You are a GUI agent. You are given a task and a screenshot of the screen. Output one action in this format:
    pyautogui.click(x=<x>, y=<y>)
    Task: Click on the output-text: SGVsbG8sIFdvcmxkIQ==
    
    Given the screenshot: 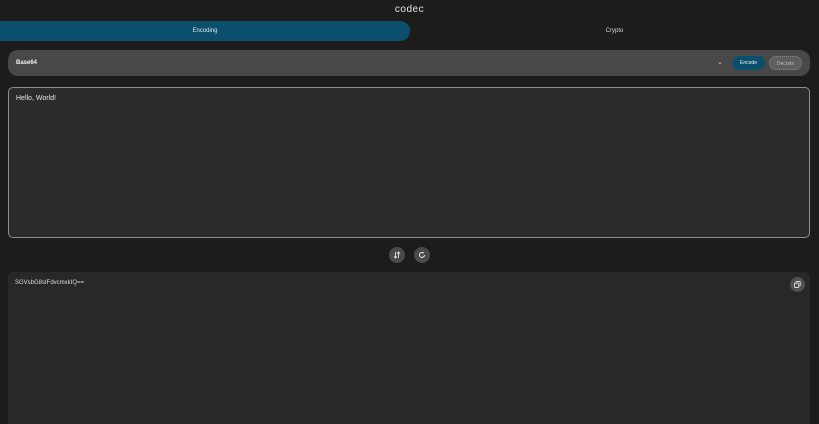 What is the action you would take?
    pyautogui.click(x=50, y=283)
    